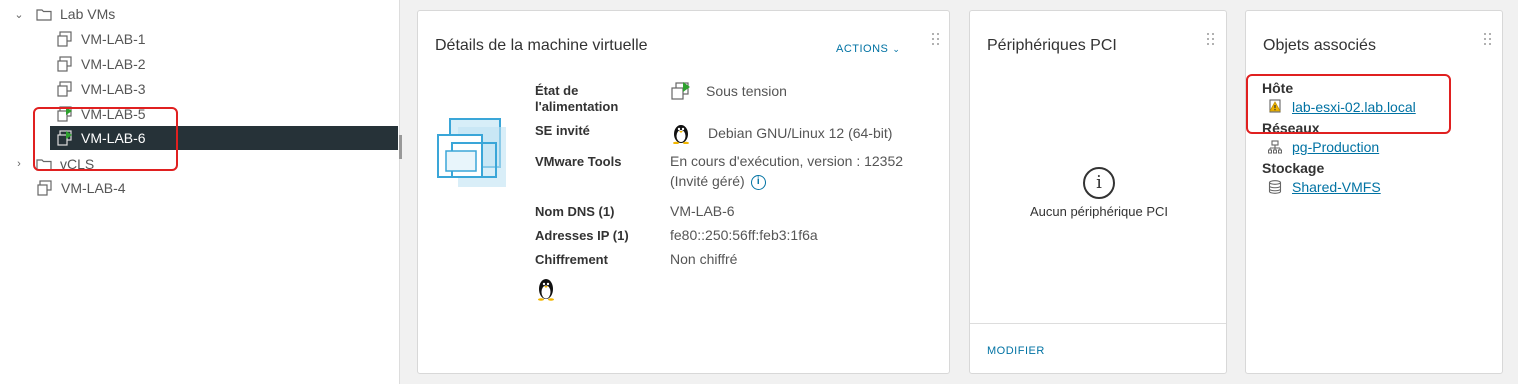 The height and width of the screenshot is (384, 1518). I want to click on guest-os-text: Debian GNU/Linux 12 (64-bit), so click(800, 133).